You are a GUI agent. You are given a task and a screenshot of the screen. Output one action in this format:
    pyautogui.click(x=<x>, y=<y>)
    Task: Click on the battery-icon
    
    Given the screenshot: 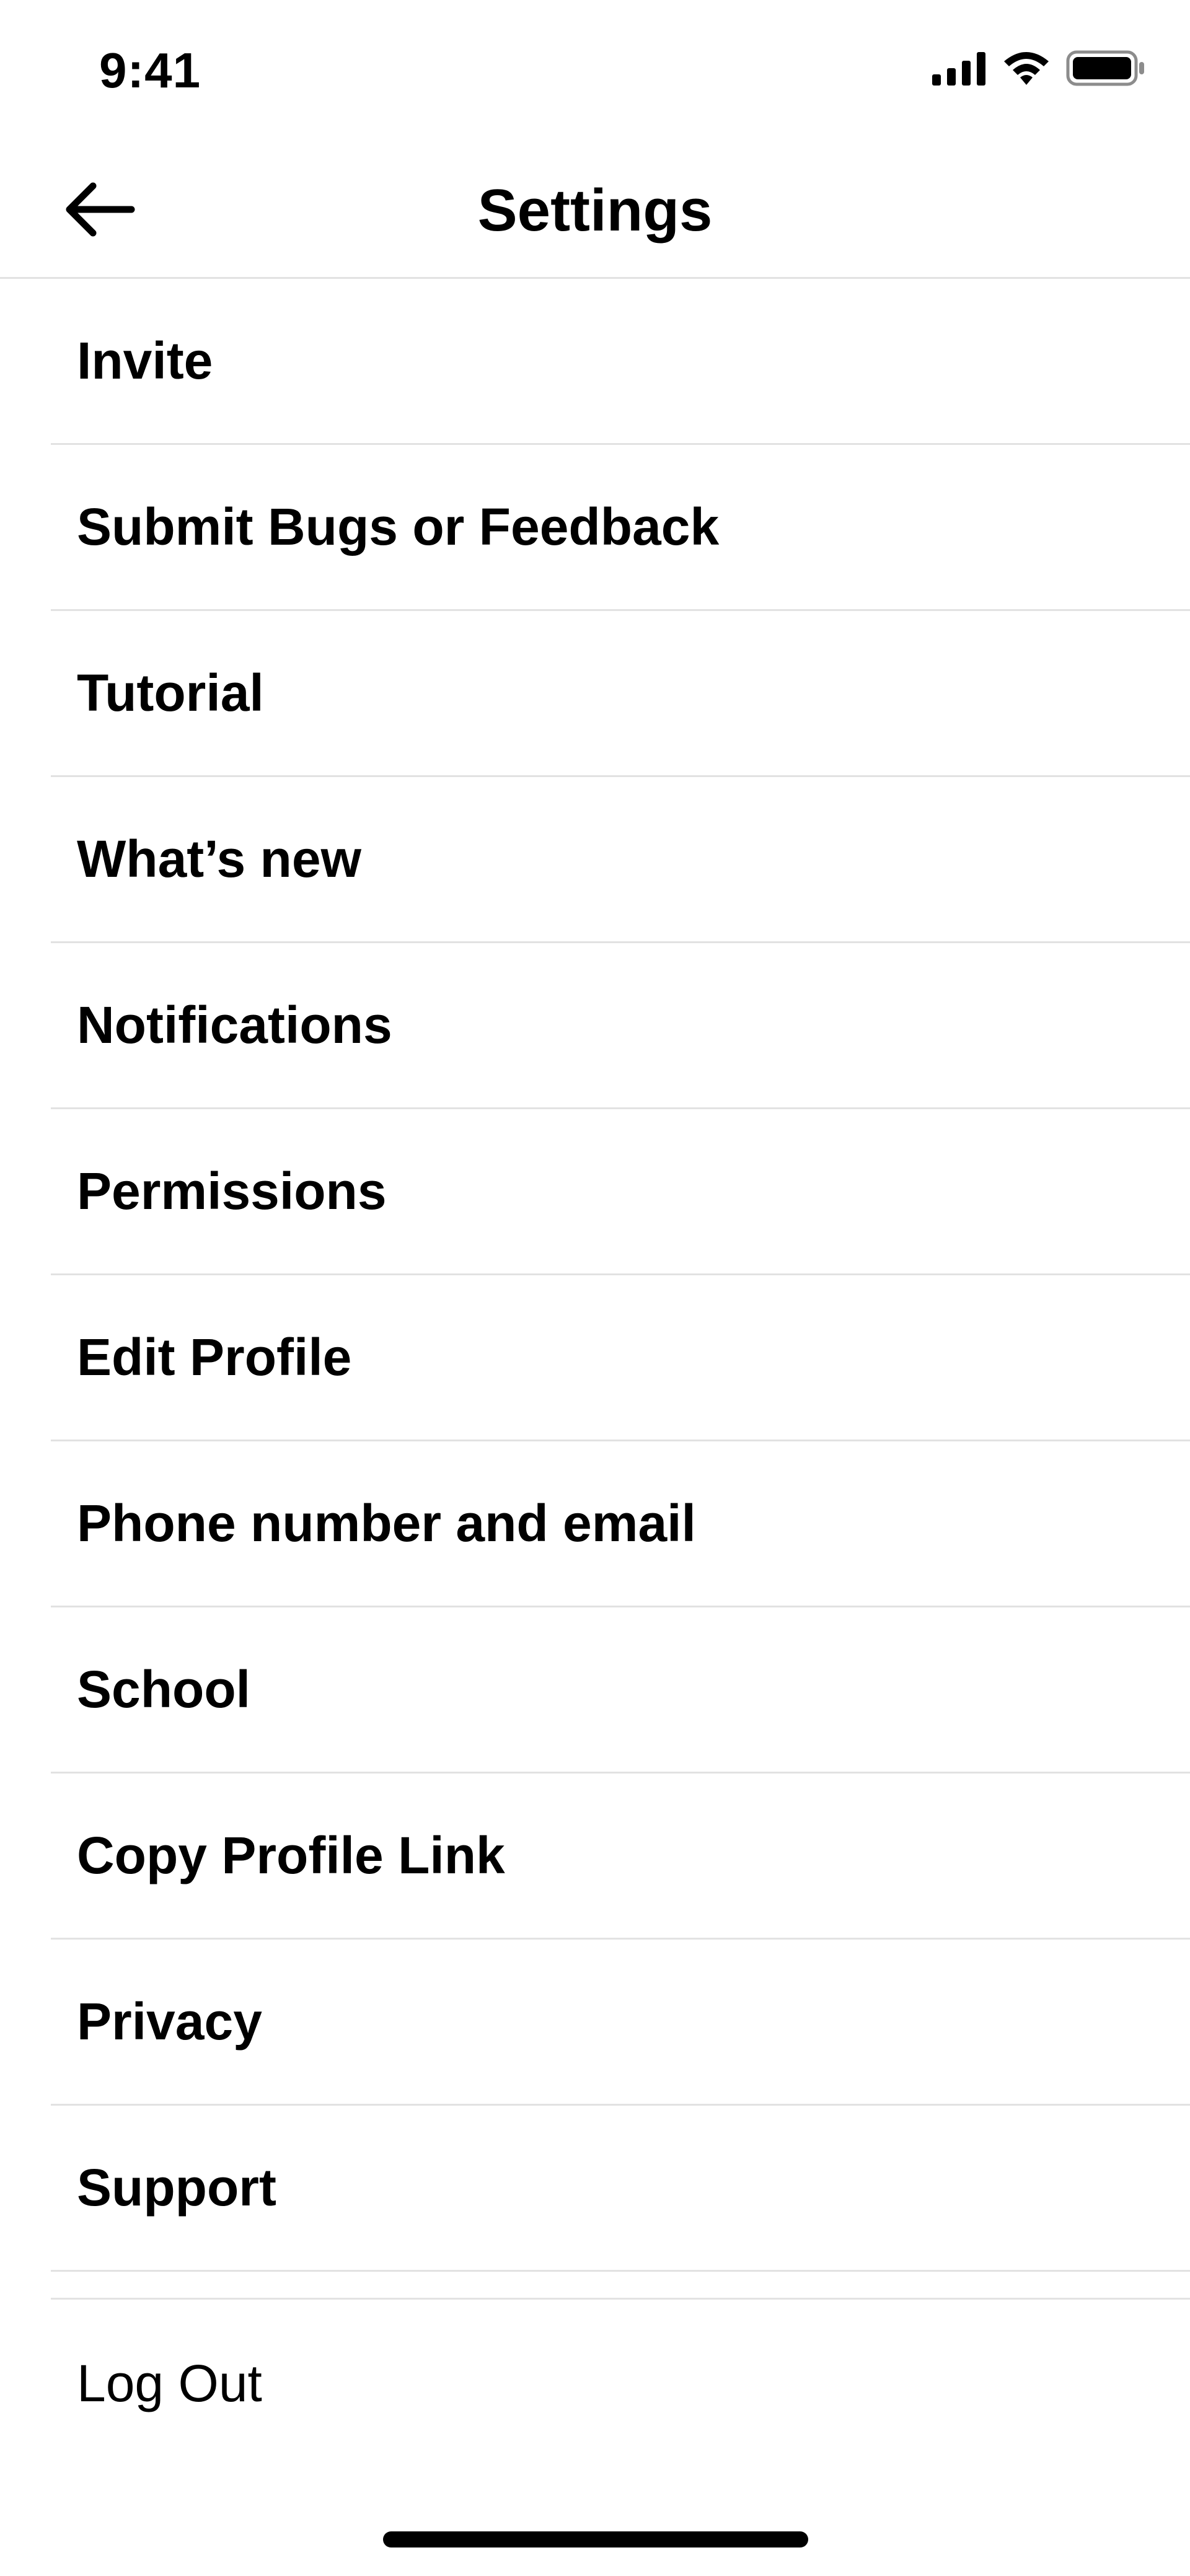 What is the action you would take?
    pyautogui.click(x=1106, y=70)
    